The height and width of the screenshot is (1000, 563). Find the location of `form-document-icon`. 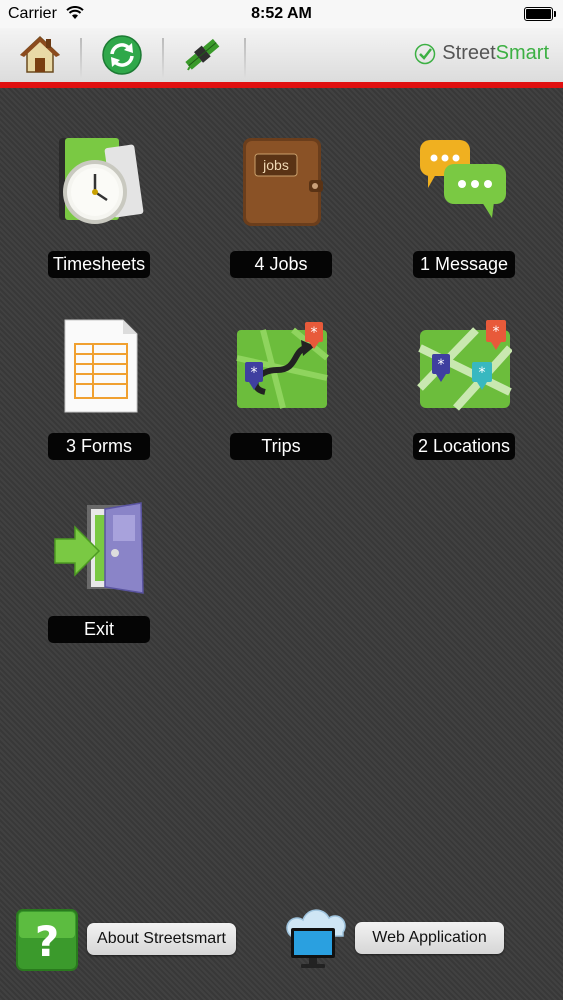

form-document-icon is located at coordinates (101, 366).